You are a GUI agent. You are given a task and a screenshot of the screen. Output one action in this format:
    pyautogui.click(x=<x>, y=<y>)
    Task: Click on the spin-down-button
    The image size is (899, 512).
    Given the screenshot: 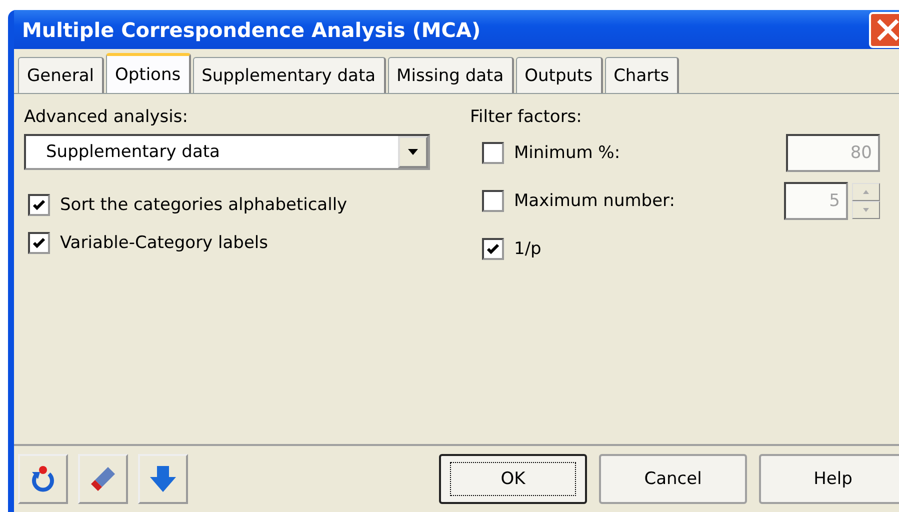 What is the action you would take?
    pyautogui.click(x=866, y=210)
    